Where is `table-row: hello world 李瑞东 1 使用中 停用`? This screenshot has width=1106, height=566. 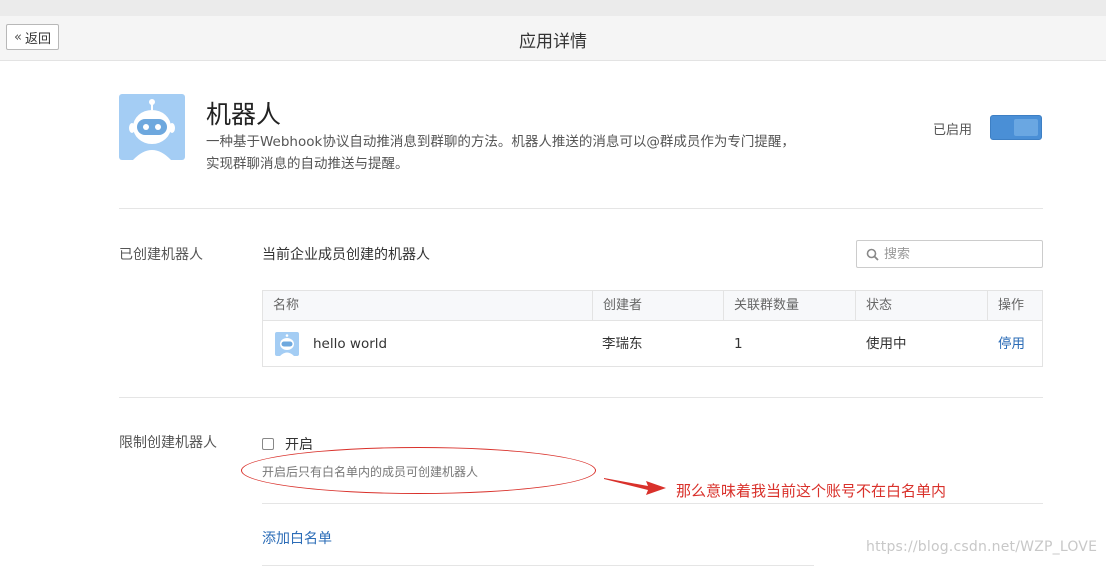 table-row: hello world 李瑞东 1 使用中 停用 is located at coordinates (652, 344).